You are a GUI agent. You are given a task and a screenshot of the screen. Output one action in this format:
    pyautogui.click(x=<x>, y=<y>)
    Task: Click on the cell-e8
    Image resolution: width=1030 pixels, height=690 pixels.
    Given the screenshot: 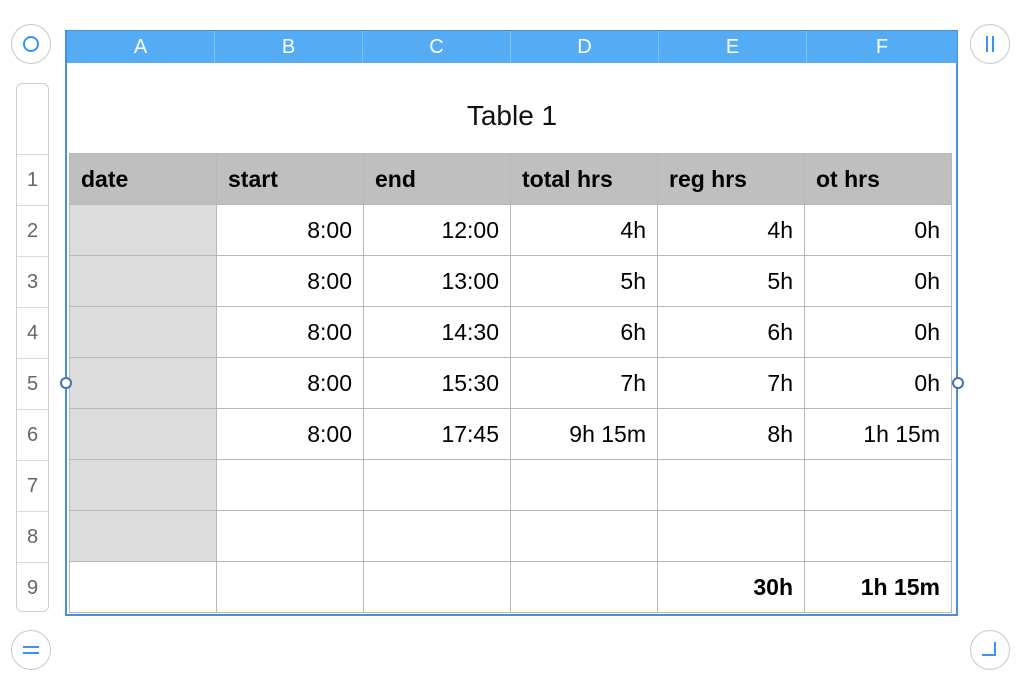 What is the action you would take?
    pyautogui.click(x=731, y=536)
    